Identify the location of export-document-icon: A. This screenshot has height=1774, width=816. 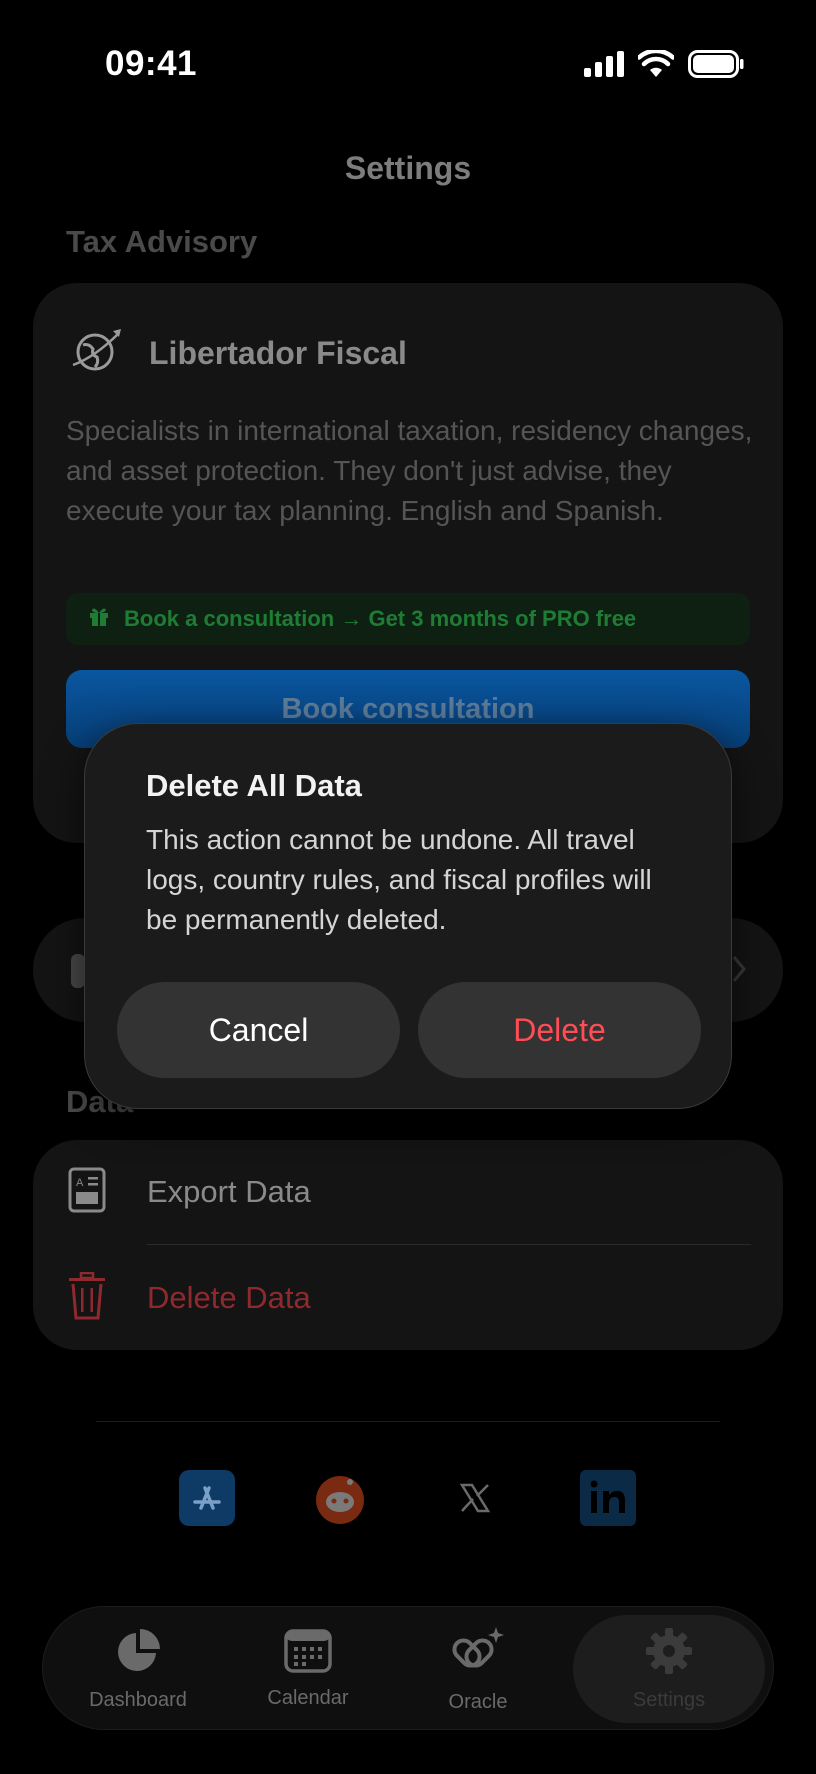
(87, 1192).